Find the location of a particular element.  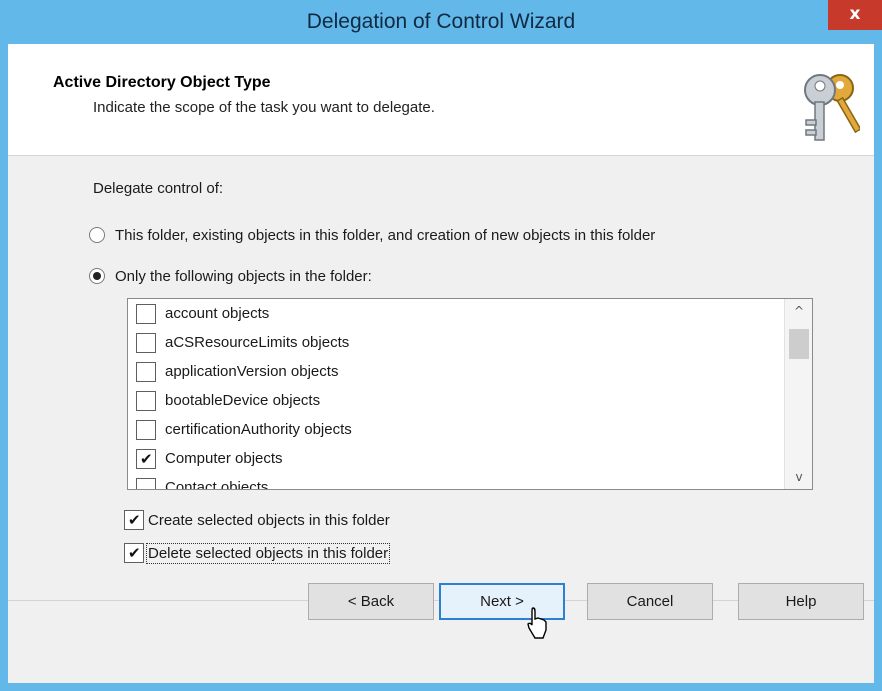

delegate-control-label: Delegate control of: is located at coordinates (158, 188).